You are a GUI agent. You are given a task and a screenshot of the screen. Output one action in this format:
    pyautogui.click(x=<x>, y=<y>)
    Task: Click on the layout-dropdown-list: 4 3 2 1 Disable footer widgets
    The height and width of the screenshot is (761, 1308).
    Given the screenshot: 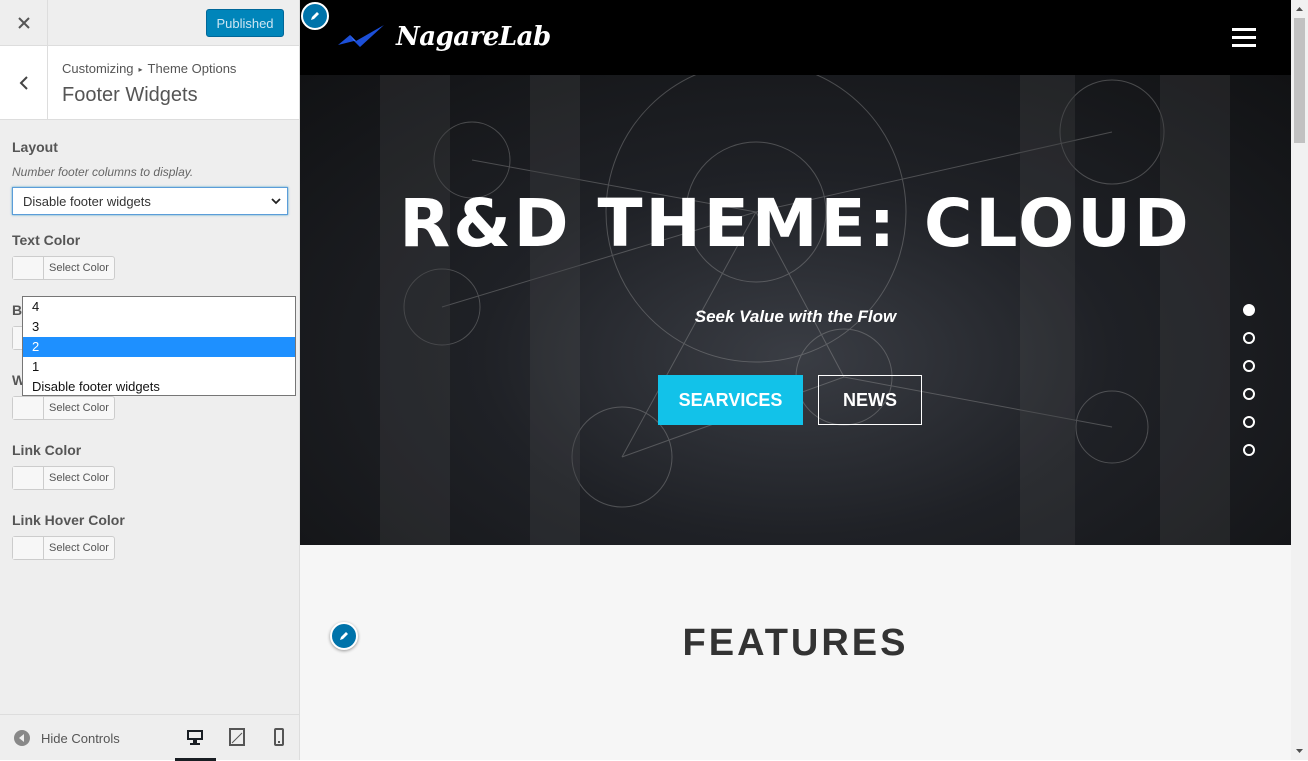 What is the action you would take?
    pyautogui.click(x=159, y=346)
    